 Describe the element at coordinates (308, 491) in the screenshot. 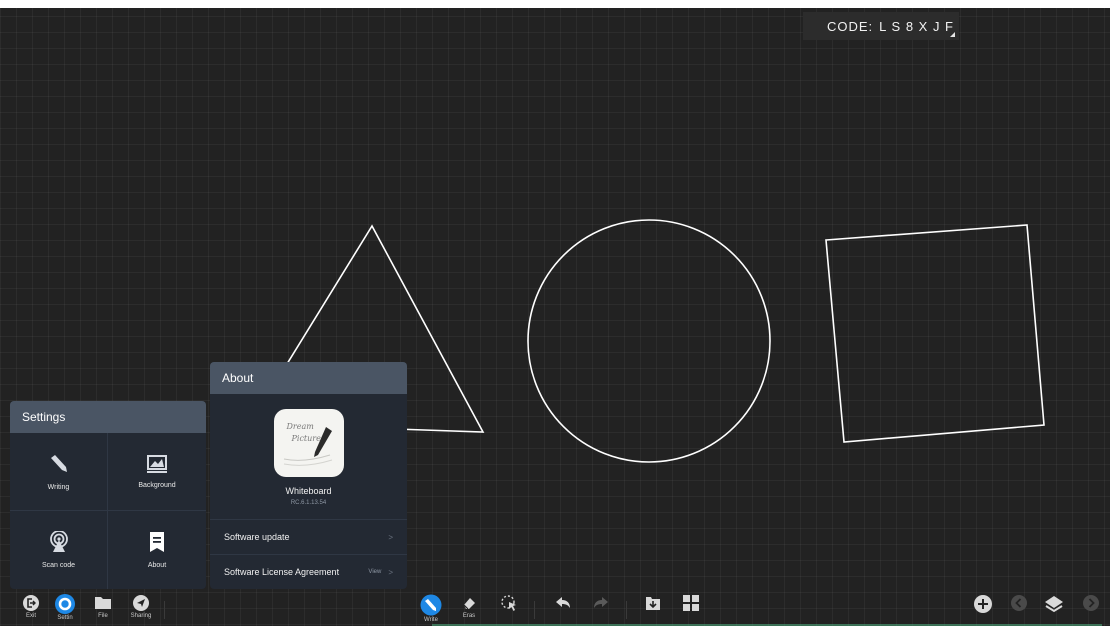

I see `app-name: Whiteboard` at that location.